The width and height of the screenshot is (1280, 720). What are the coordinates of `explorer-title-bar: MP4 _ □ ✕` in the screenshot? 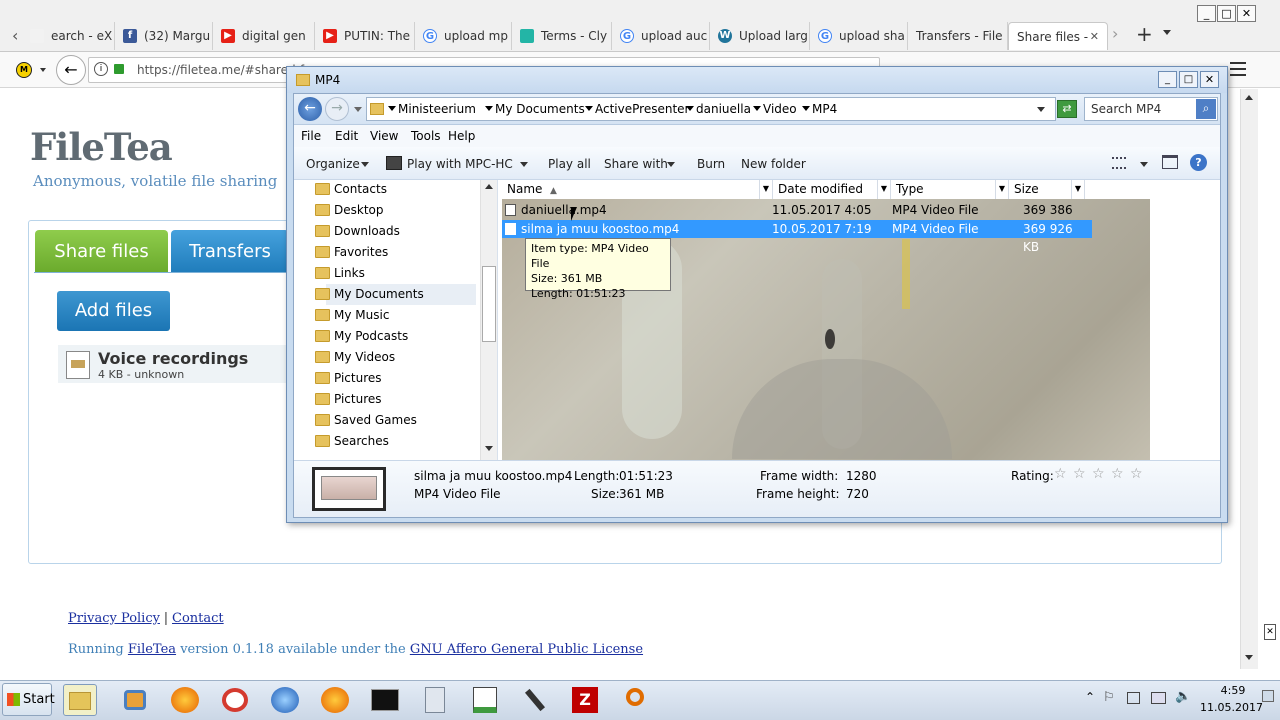 It's located at (757, 80).